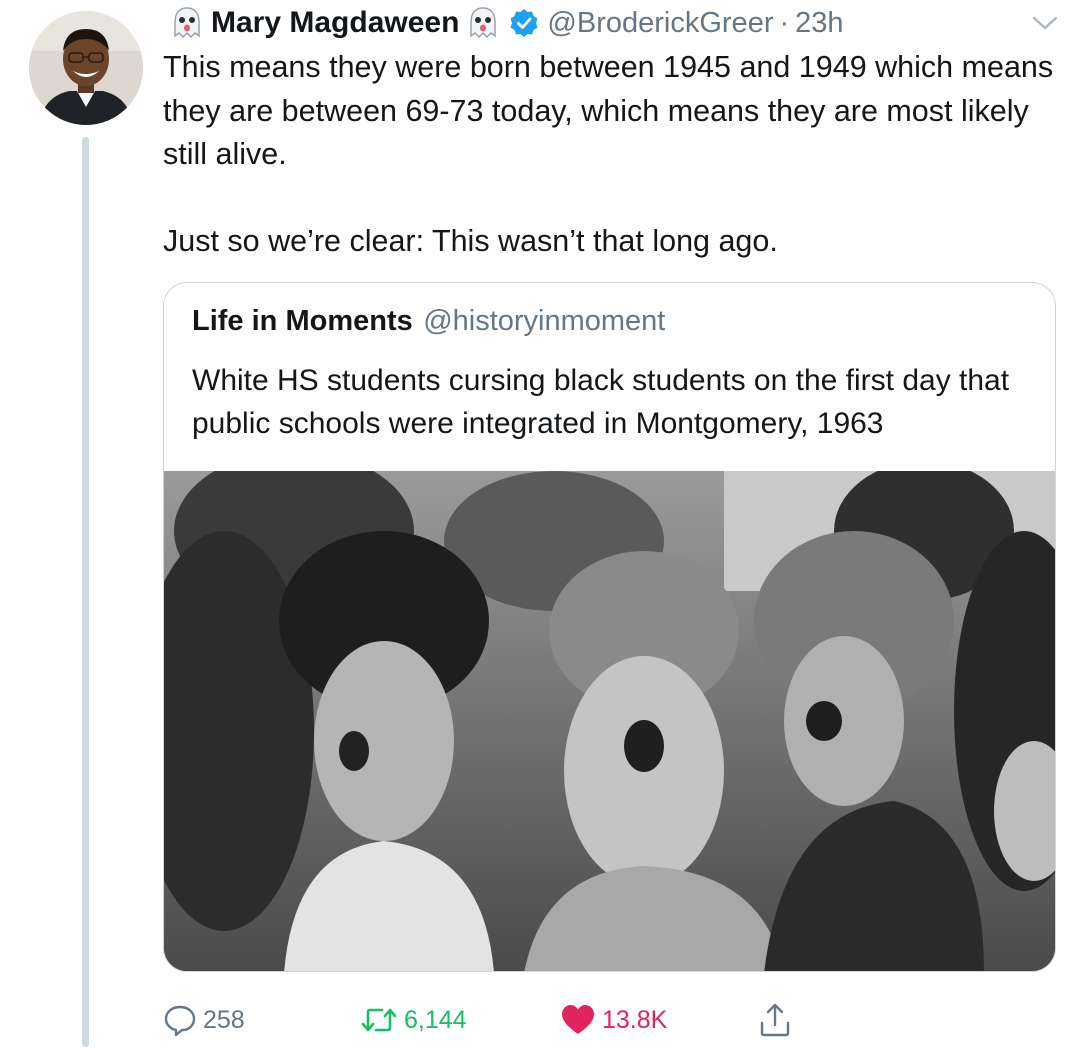 The height and width of the screenshot is (1052, 1076). I want to click on reply-button: 258, so click(204, 1020).